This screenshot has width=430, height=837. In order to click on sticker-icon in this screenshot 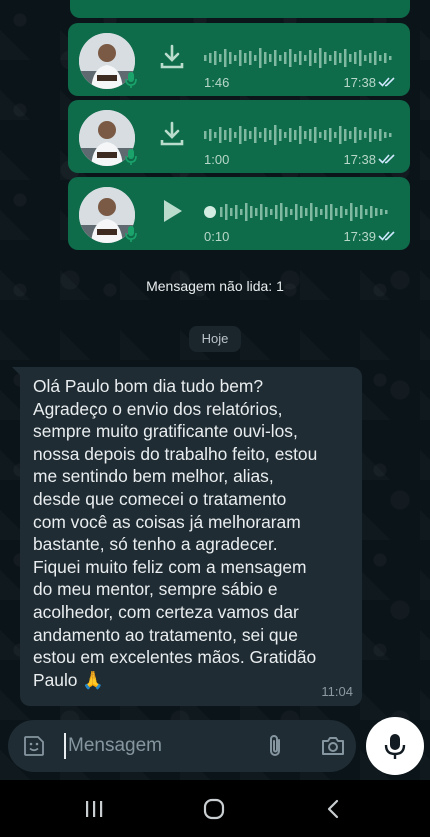, I will do `click(34, 746)`.